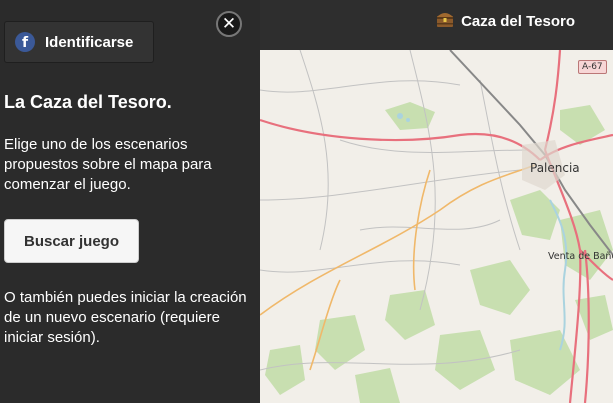  Describe the element at coordinates (555, 168) in the screenshot. I see `city-label: Palencia` at that location.